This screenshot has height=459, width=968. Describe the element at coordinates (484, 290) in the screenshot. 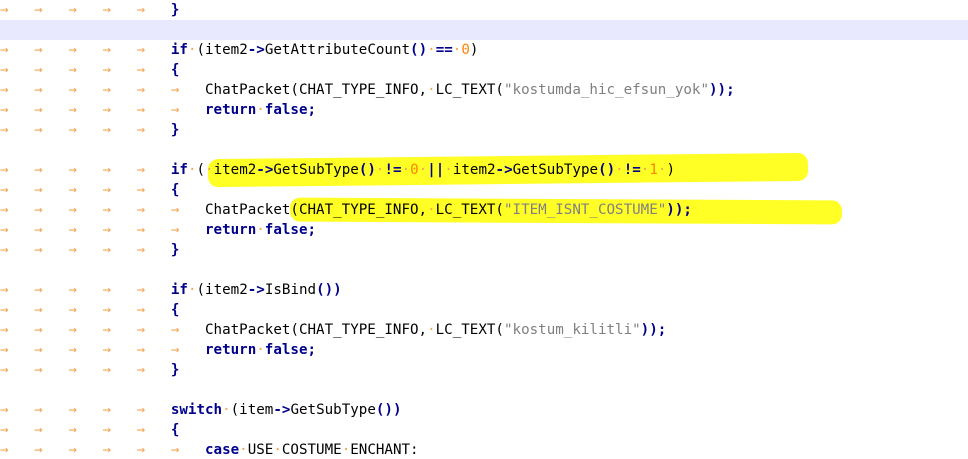

I see `code-line: → → → → → if·(item2->IsBind())` at that location.